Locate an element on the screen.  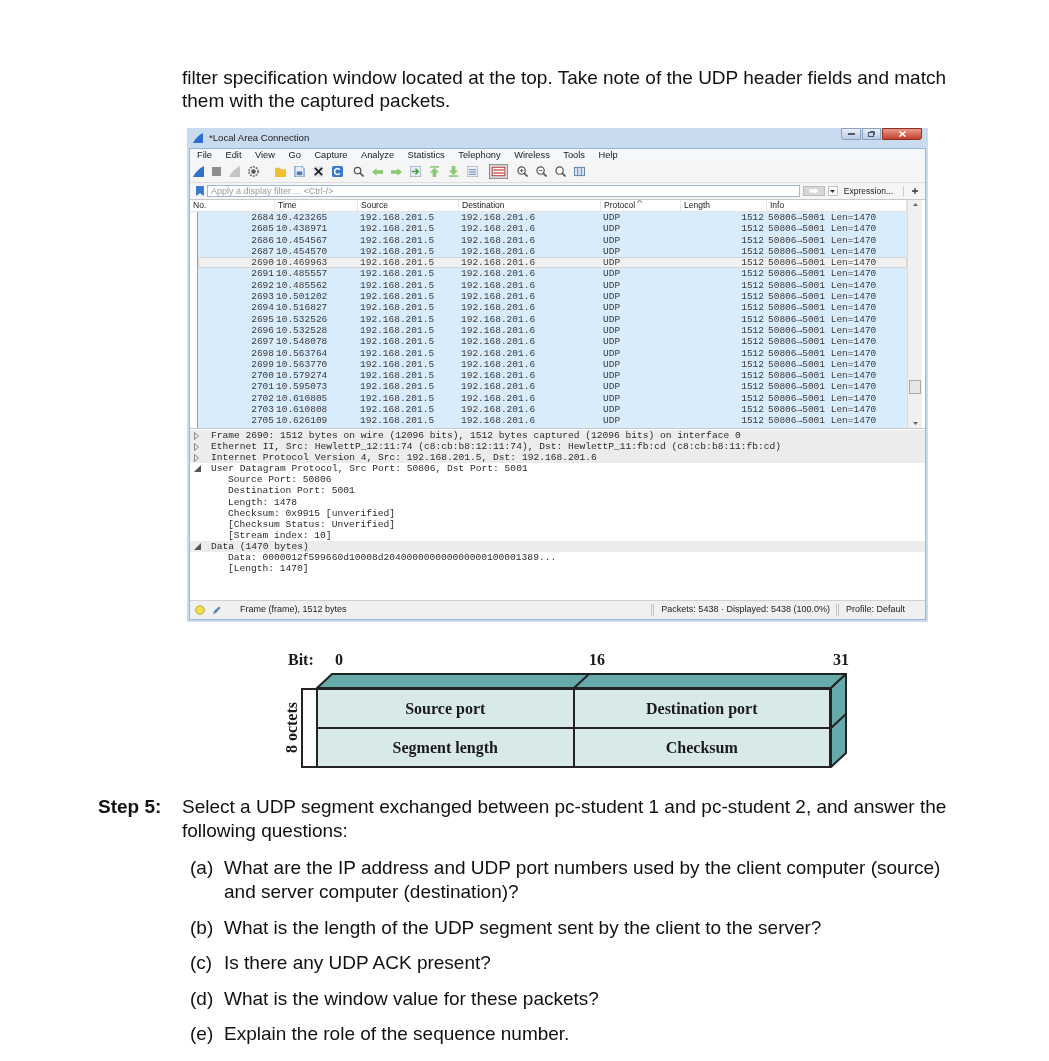
table-cell-text: 2700 is located at coordinates (262, 376).